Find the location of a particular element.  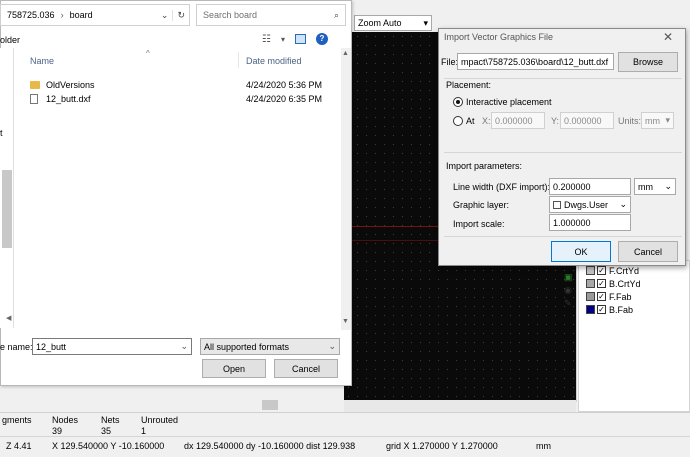

import-cancel-button: Cancel is located at coordinates (648, 251).